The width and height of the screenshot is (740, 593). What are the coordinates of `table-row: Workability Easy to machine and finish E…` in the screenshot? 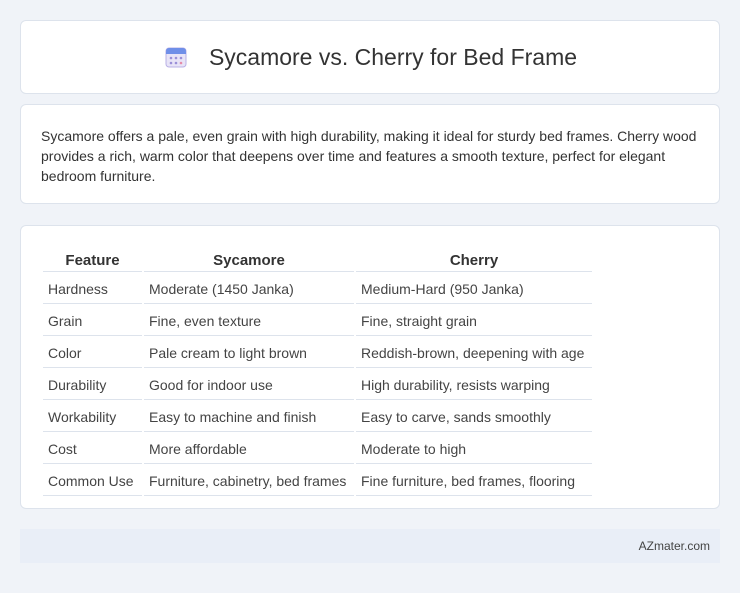 It's located at (317, 417).